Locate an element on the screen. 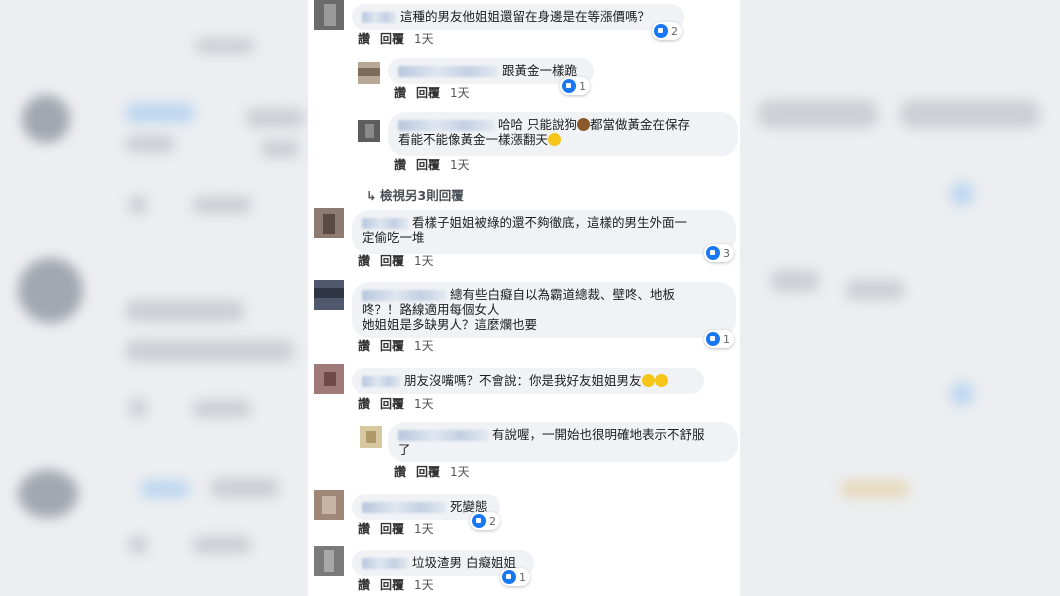 The width and height of the screenshot is (1060, 596). reaction-count: 3 is located at coordinates (719, 253).